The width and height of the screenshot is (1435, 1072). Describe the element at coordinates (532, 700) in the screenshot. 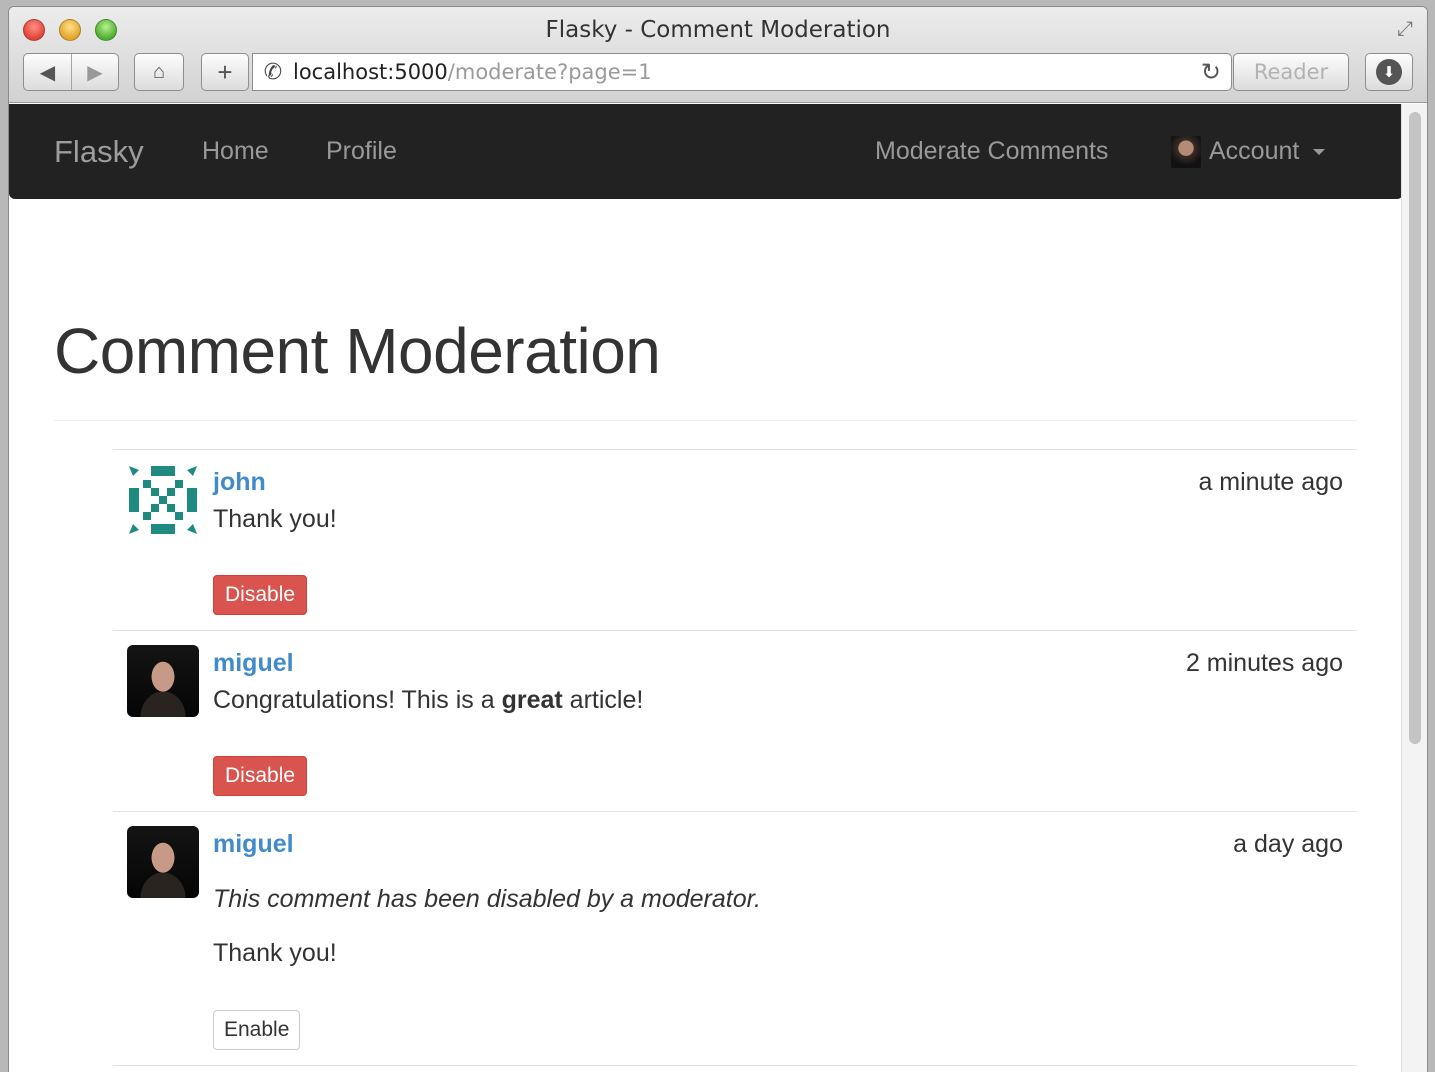

I see `comment-body-bold: great` at that location.